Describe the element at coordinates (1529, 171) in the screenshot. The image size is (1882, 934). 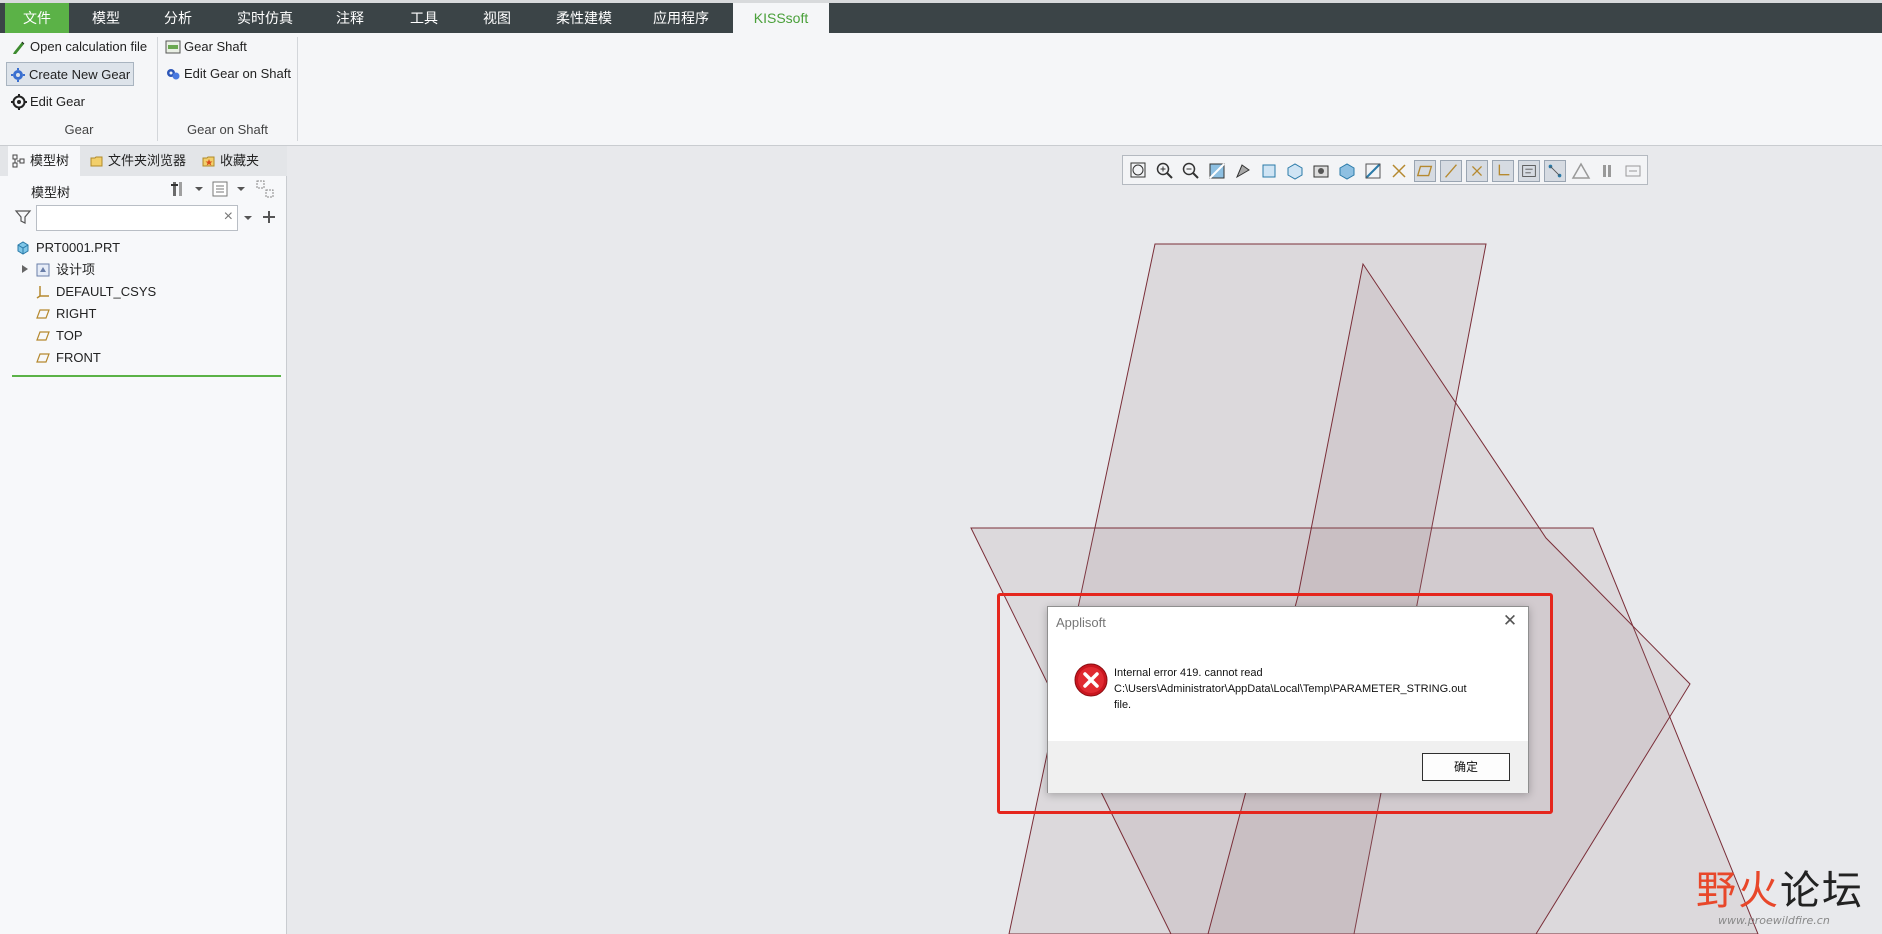
I see `annotation-display-icon` at that location.